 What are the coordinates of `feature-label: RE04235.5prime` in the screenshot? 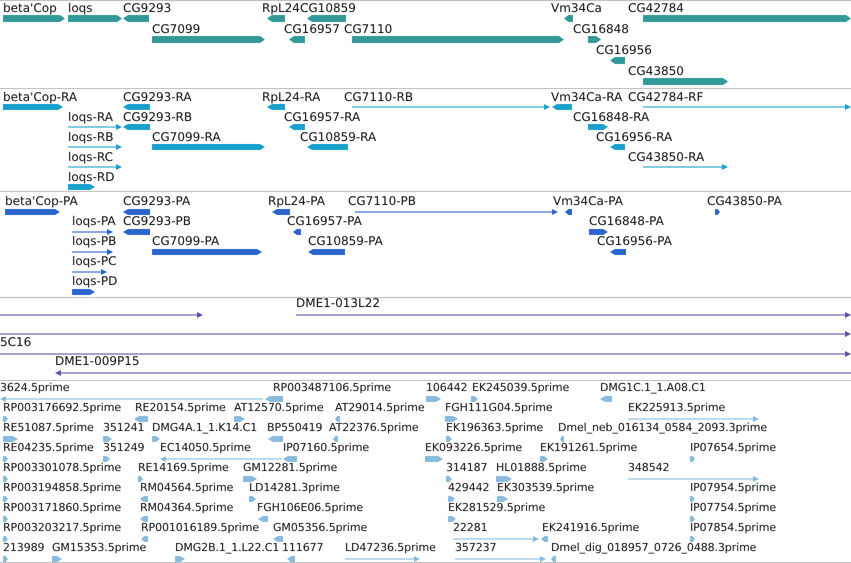 It's located at (48, 448).